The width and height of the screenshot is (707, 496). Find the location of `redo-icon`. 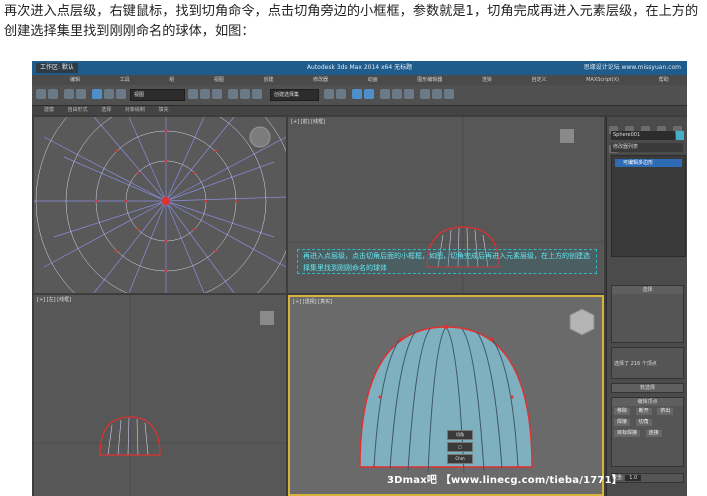

redo-icon is located at coordinates (53, 94).